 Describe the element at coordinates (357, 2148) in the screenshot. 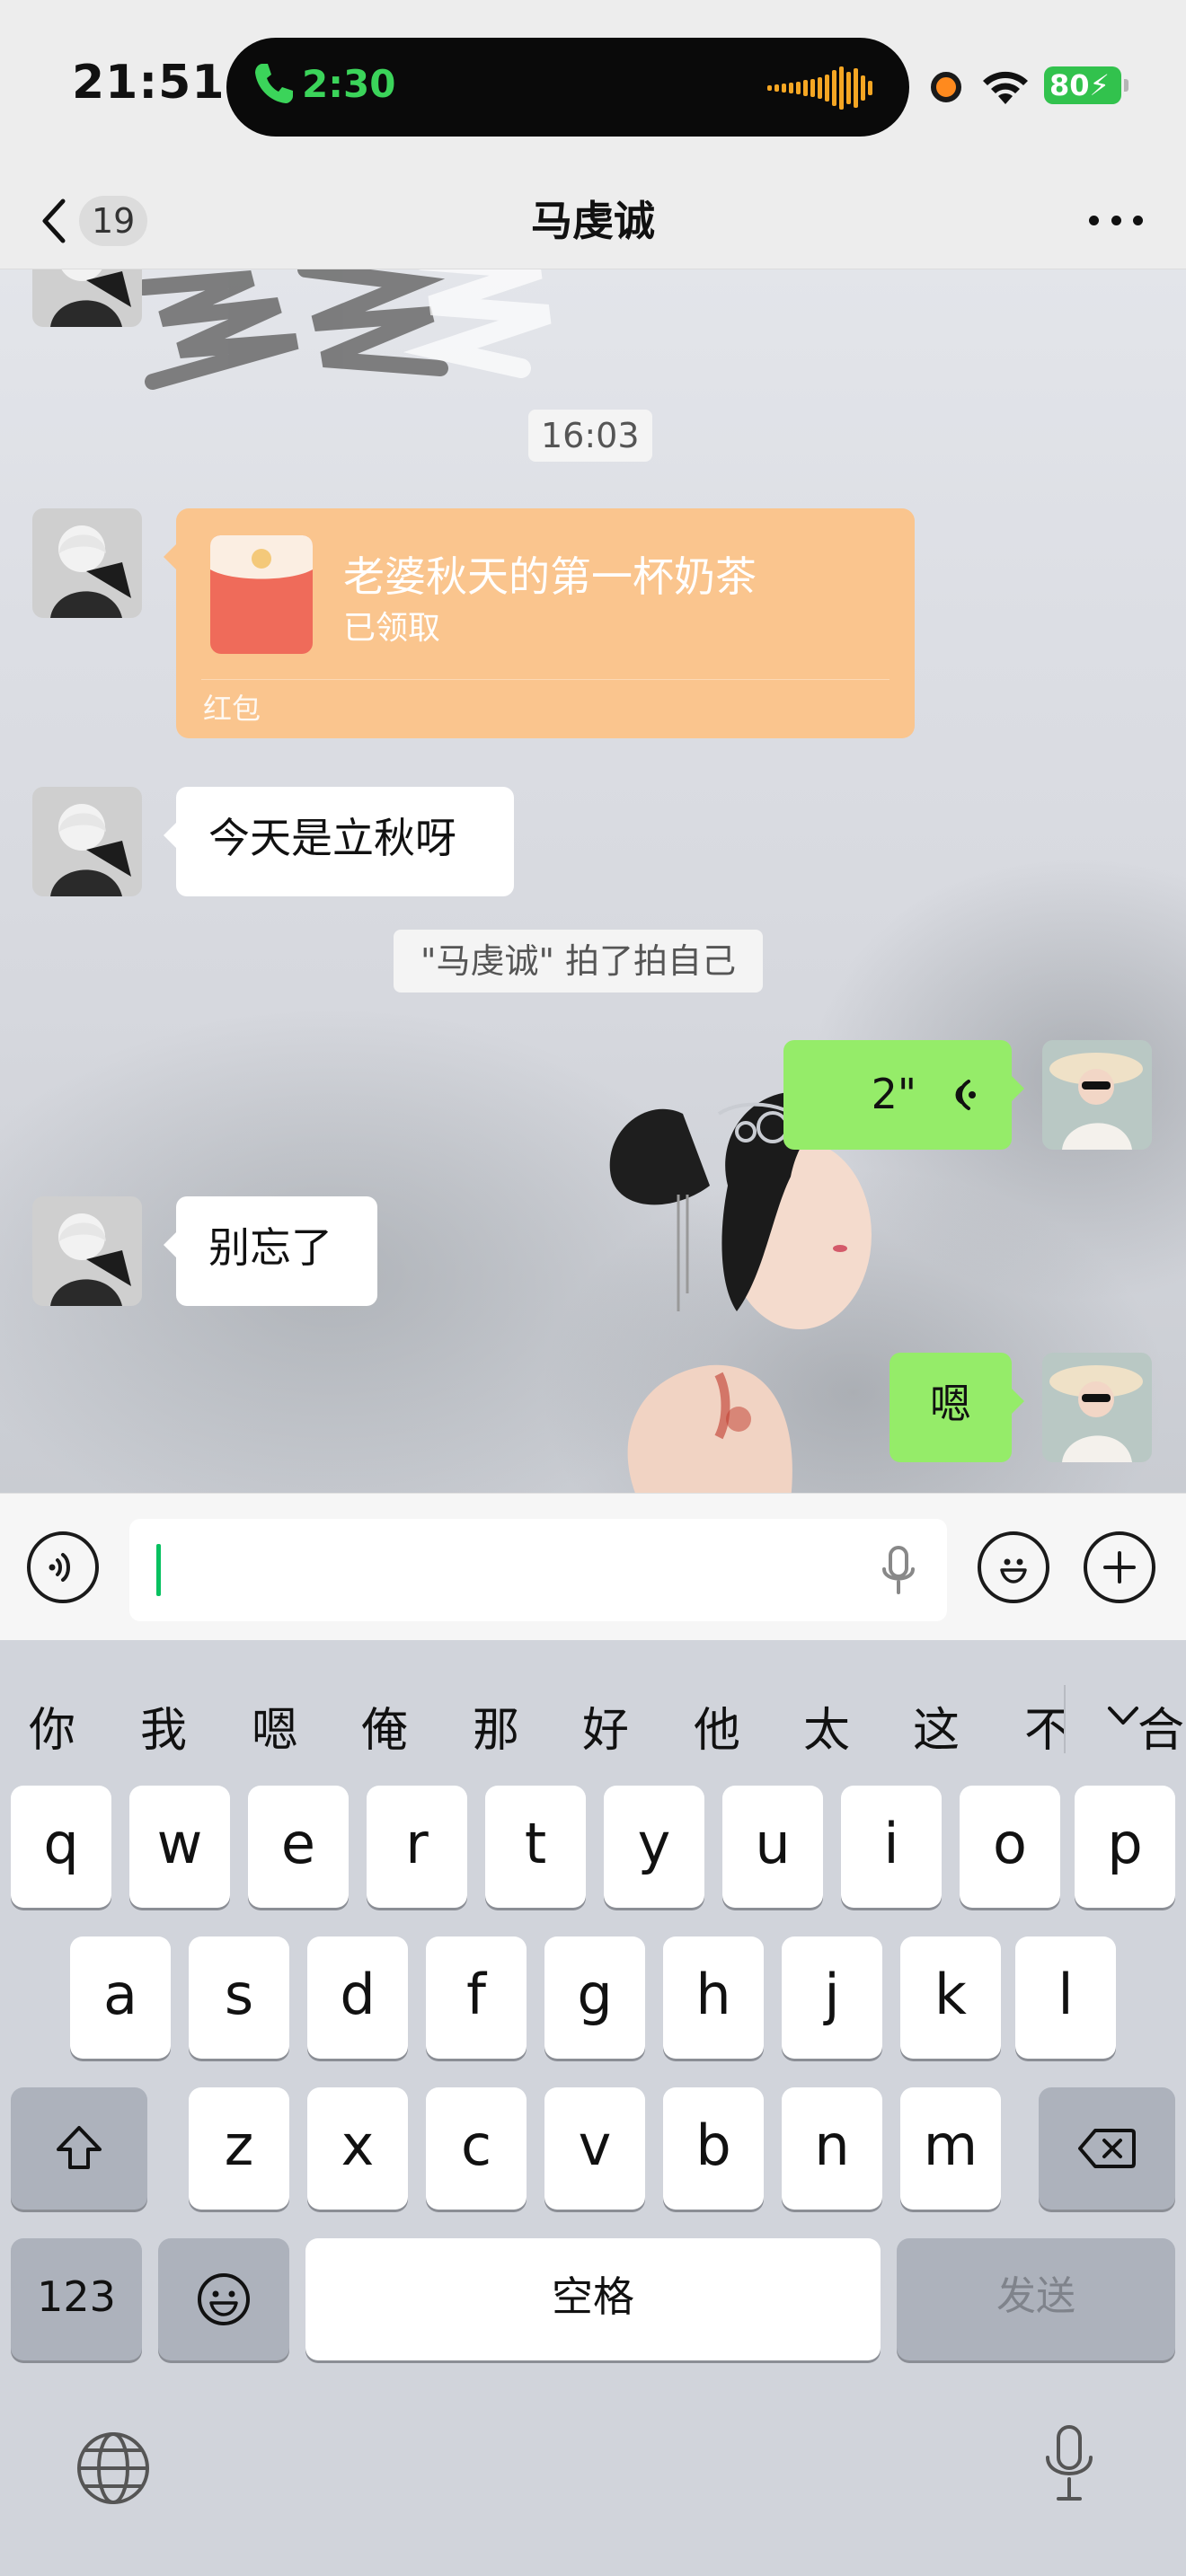

I see `key-x: x` at that location.